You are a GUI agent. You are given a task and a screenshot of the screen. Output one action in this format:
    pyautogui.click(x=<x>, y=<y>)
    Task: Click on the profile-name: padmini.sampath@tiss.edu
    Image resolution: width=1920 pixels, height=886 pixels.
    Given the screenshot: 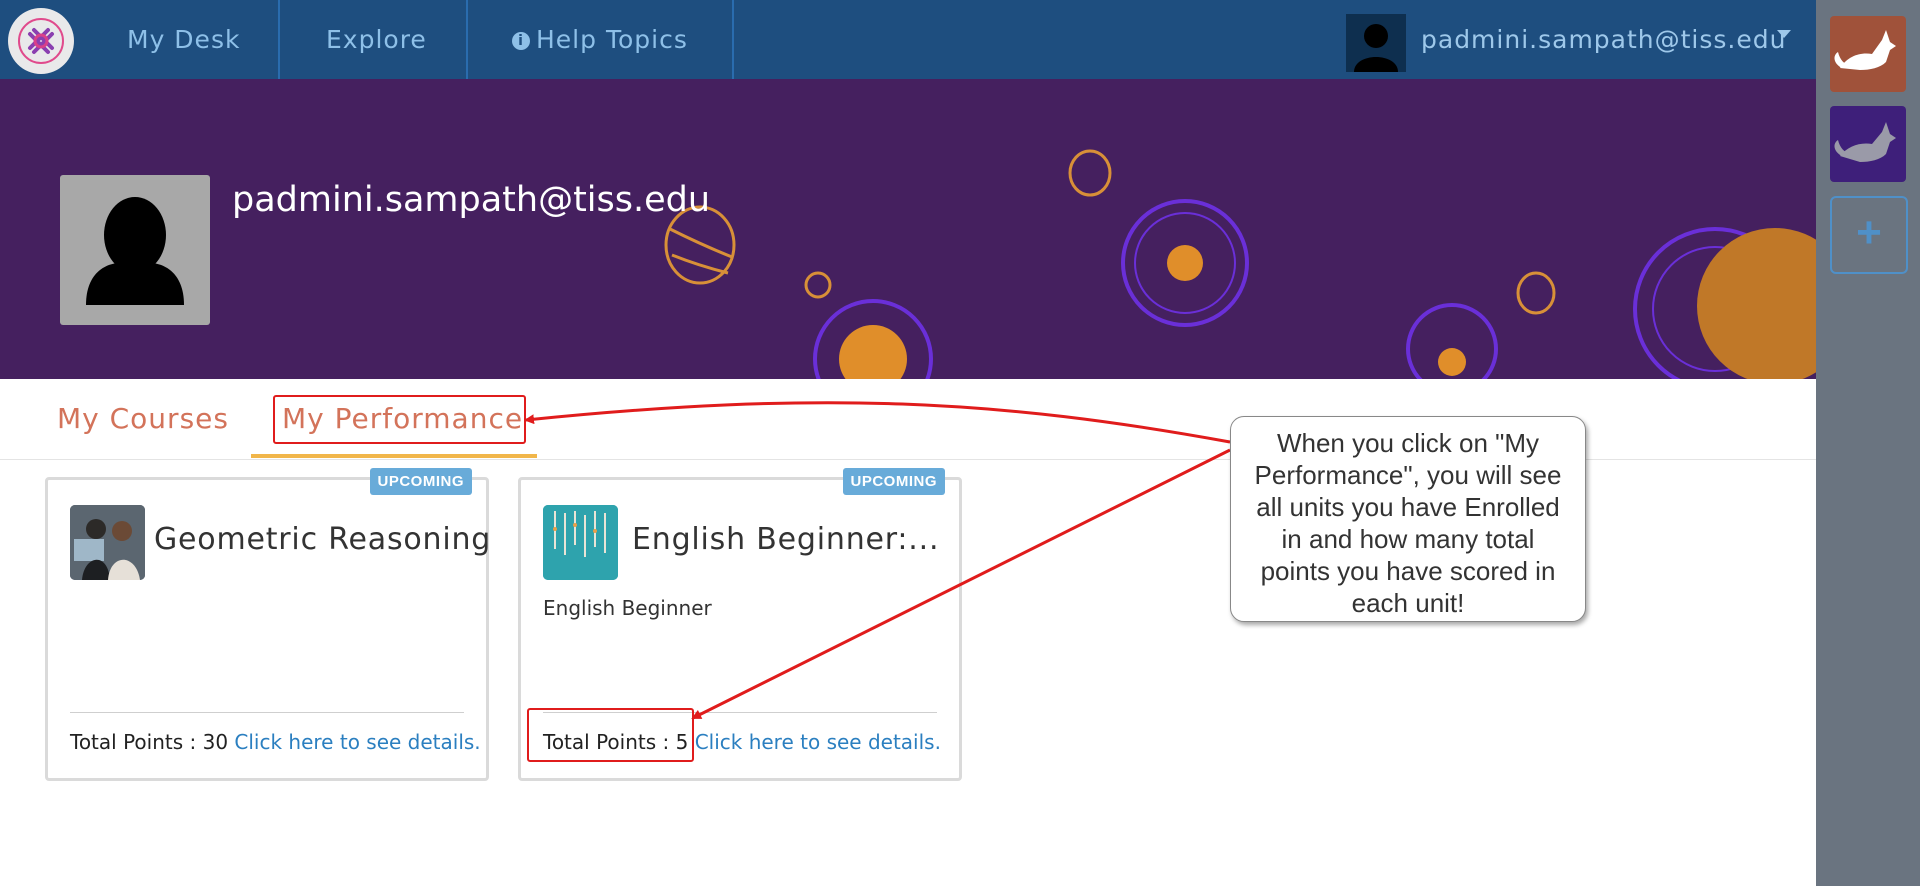 What is the action you would take?
    pyautogui.click(x=471, y=200)
    